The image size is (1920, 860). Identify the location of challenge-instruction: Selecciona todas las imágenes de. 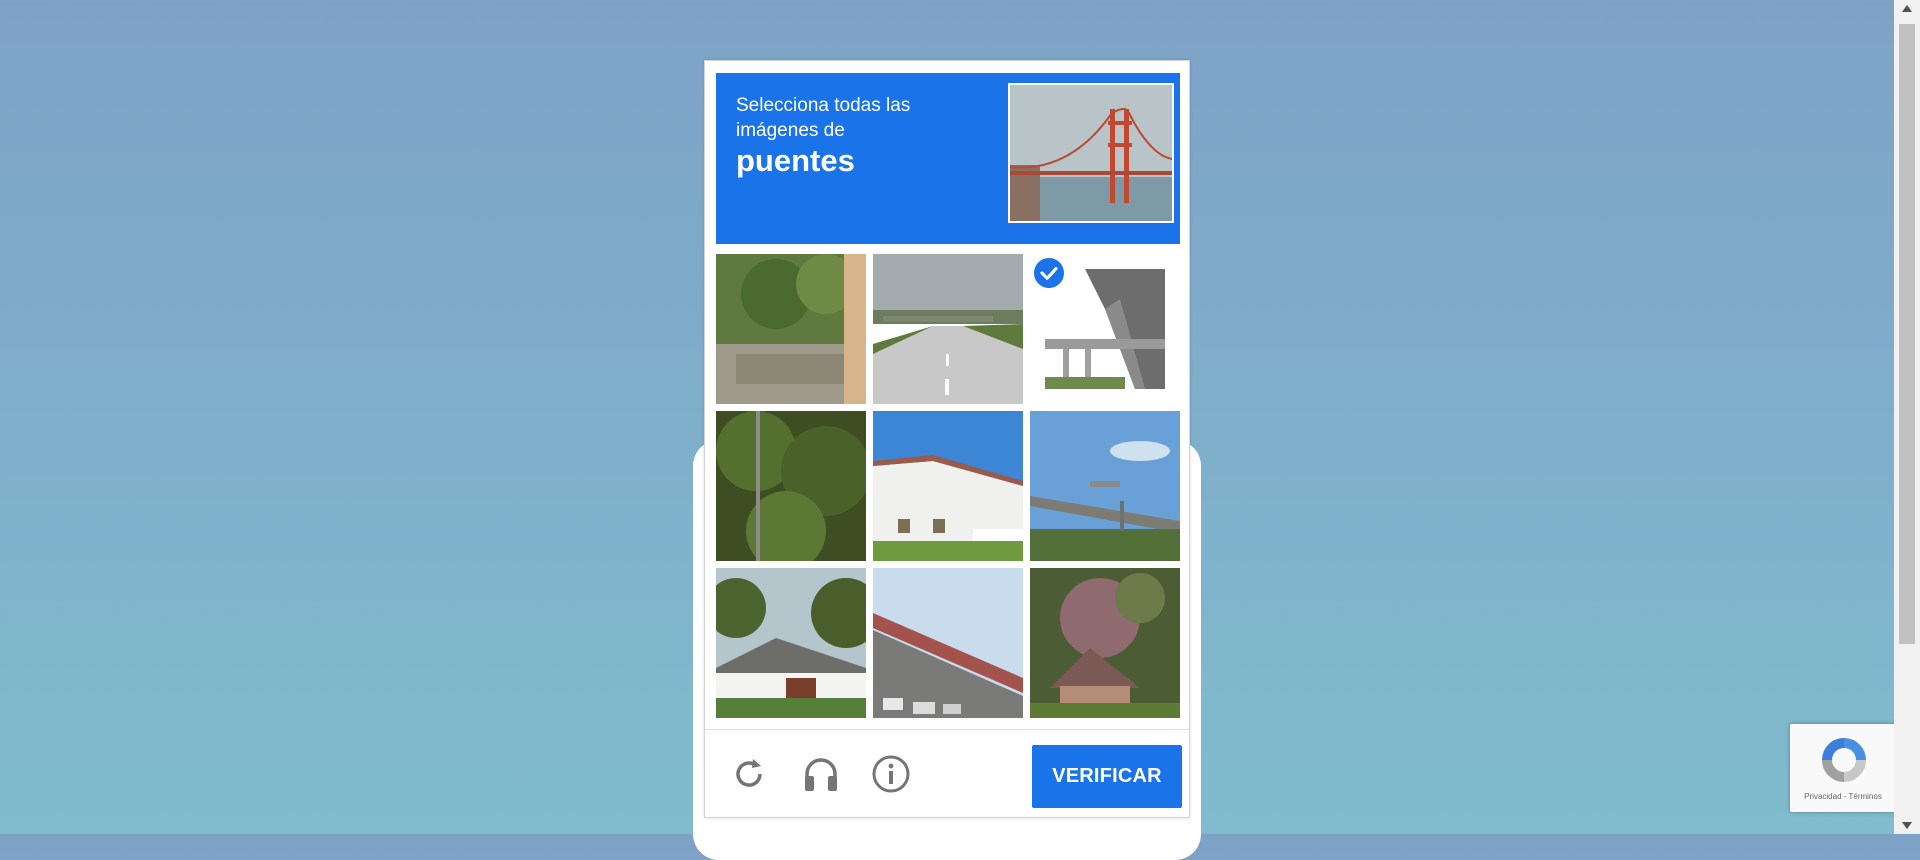
(823, 118).